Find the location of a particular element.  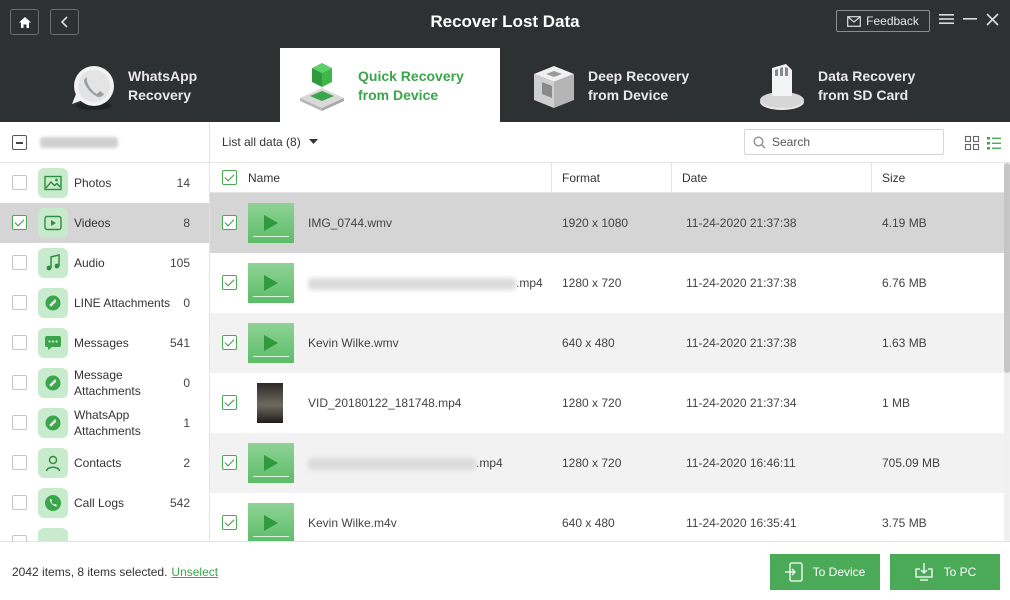

tab-whatsapp-recovery: WhatsApp Recovery is located at coordinates (160, 85).